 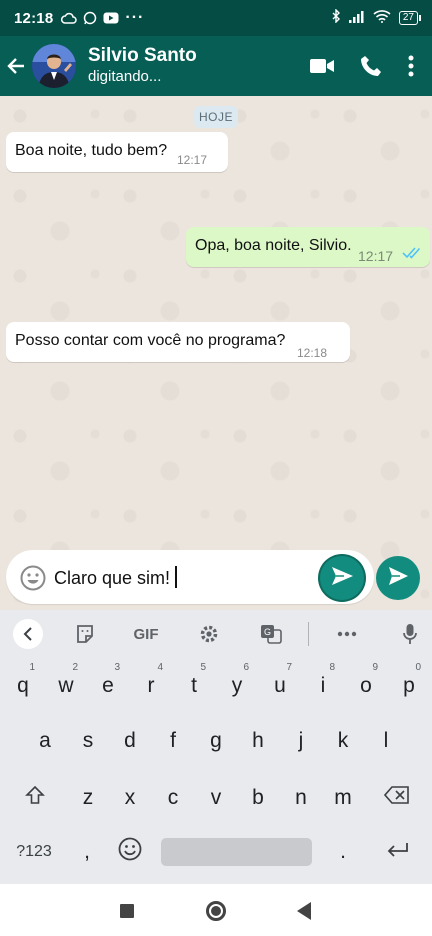 What do you see at coordinates (301, 797) in the screenshot?
I see `key-n: n` at bounding box center [301, 797].